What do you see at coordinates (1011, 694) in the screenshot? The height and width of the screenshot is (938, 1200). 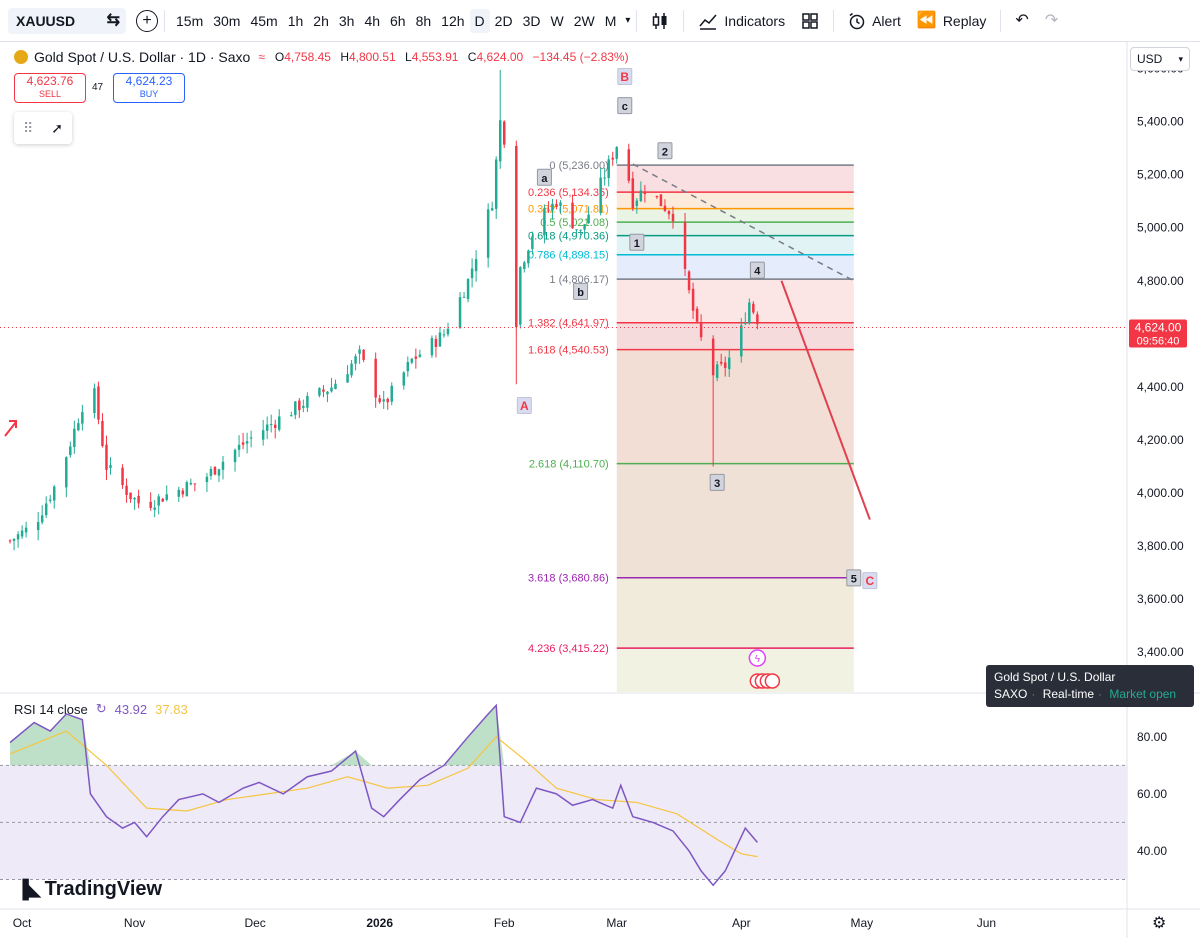 I see `tooltip-source: SAXO` at bounding box center [1011, 694].